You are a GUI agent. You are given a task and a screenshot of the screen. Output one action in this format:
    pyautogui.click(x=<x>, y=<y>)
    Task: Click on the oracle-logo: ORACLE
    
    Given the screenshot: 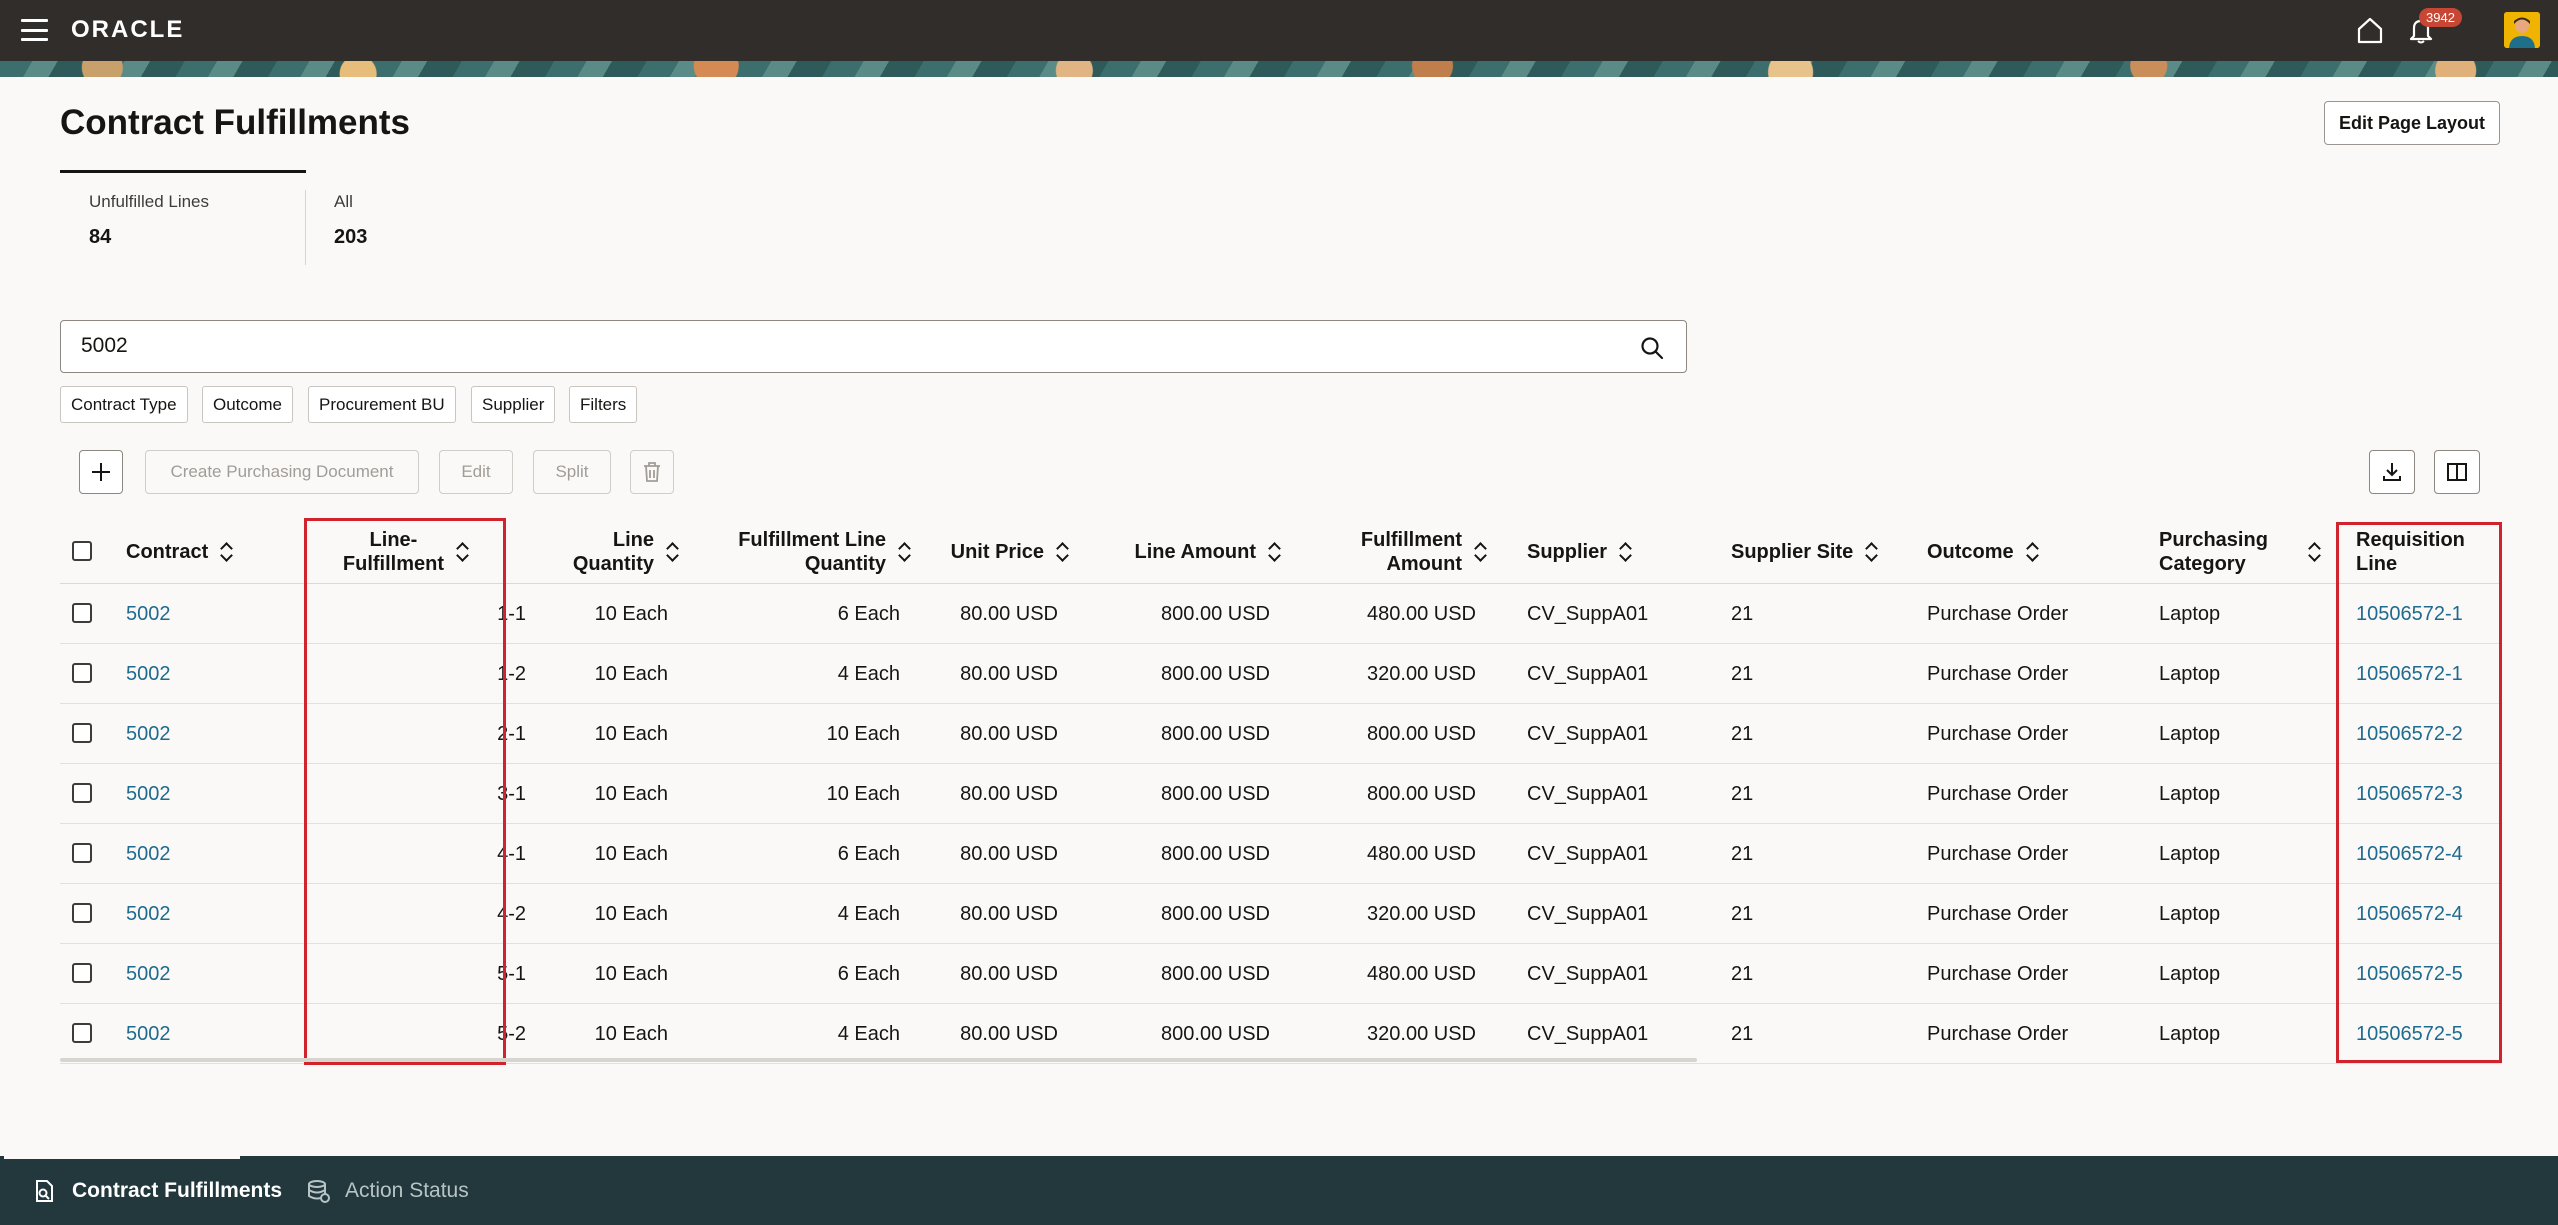 What is the action you would take?
    pyautogui.click(x=127, y=30)
    